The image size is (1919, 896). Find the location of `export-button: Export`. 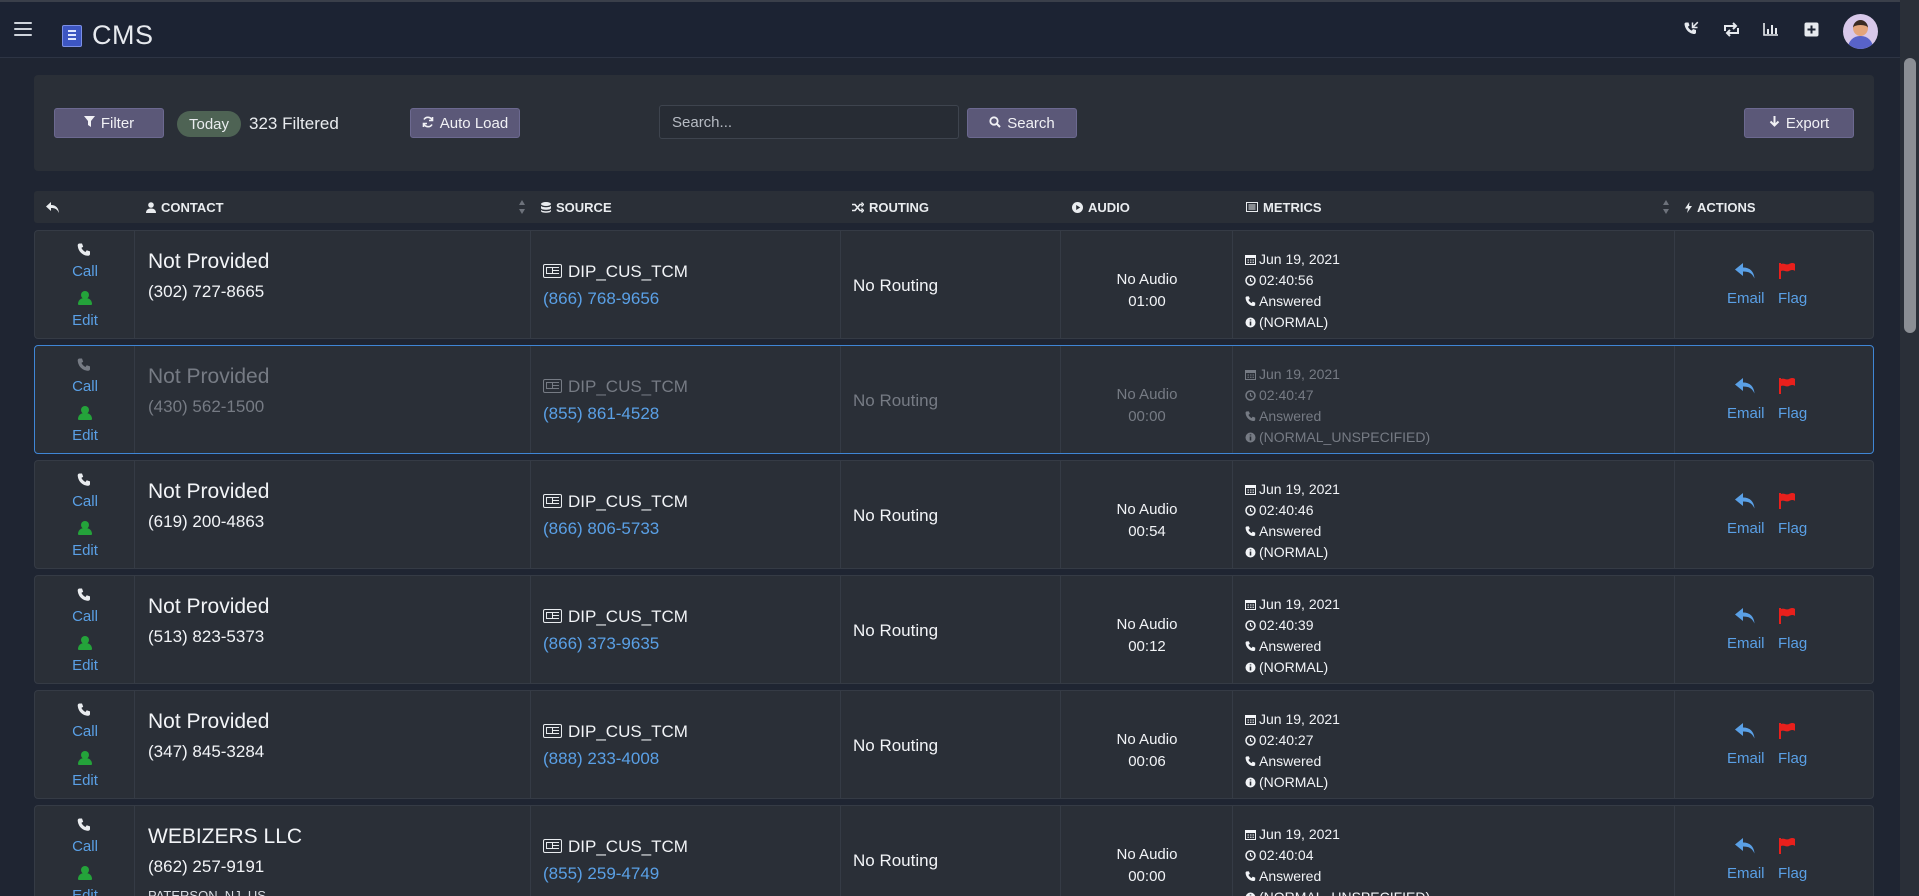

export-button: Export is located at coordinates (1799, 123).